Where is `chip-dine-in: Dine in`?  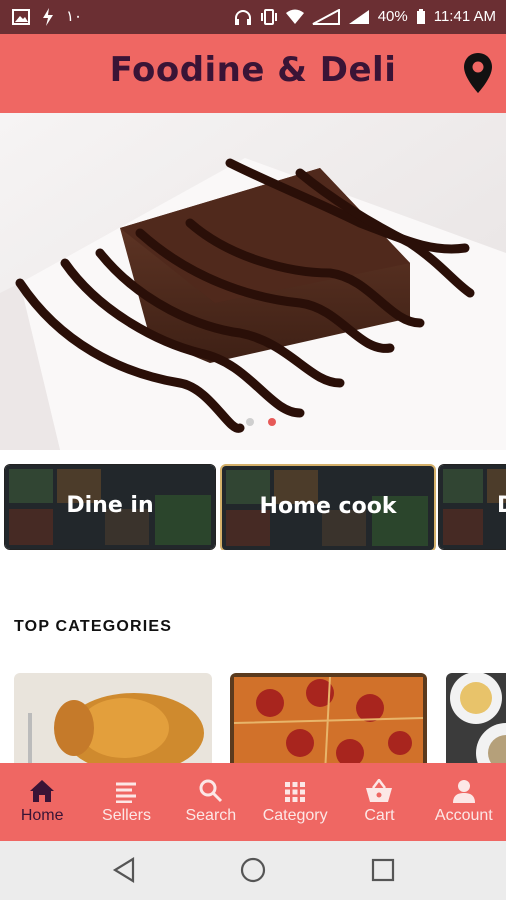
chip-dine-in: Dine in is located at coordinates (110, 507).